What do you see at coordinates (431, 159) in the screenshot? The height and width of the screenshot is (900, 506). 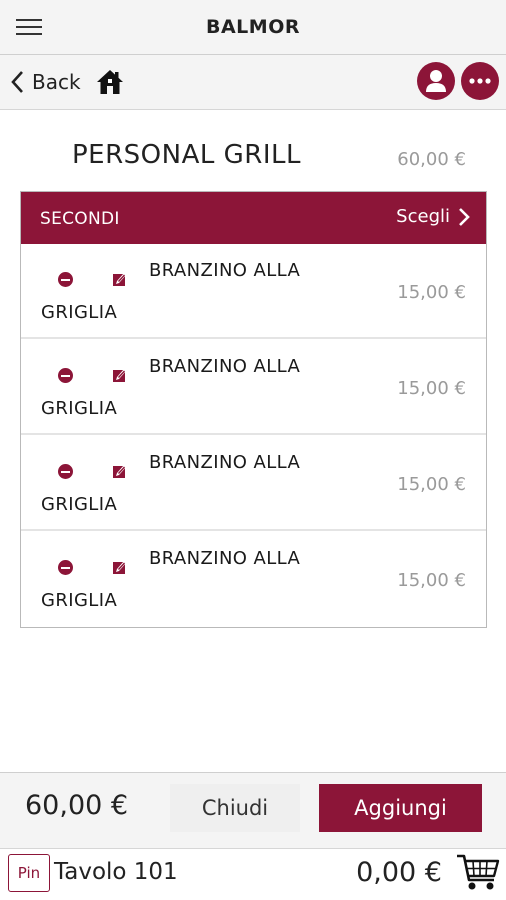 I see `product-price: 60,00 €` at bounding box center [431, 159].